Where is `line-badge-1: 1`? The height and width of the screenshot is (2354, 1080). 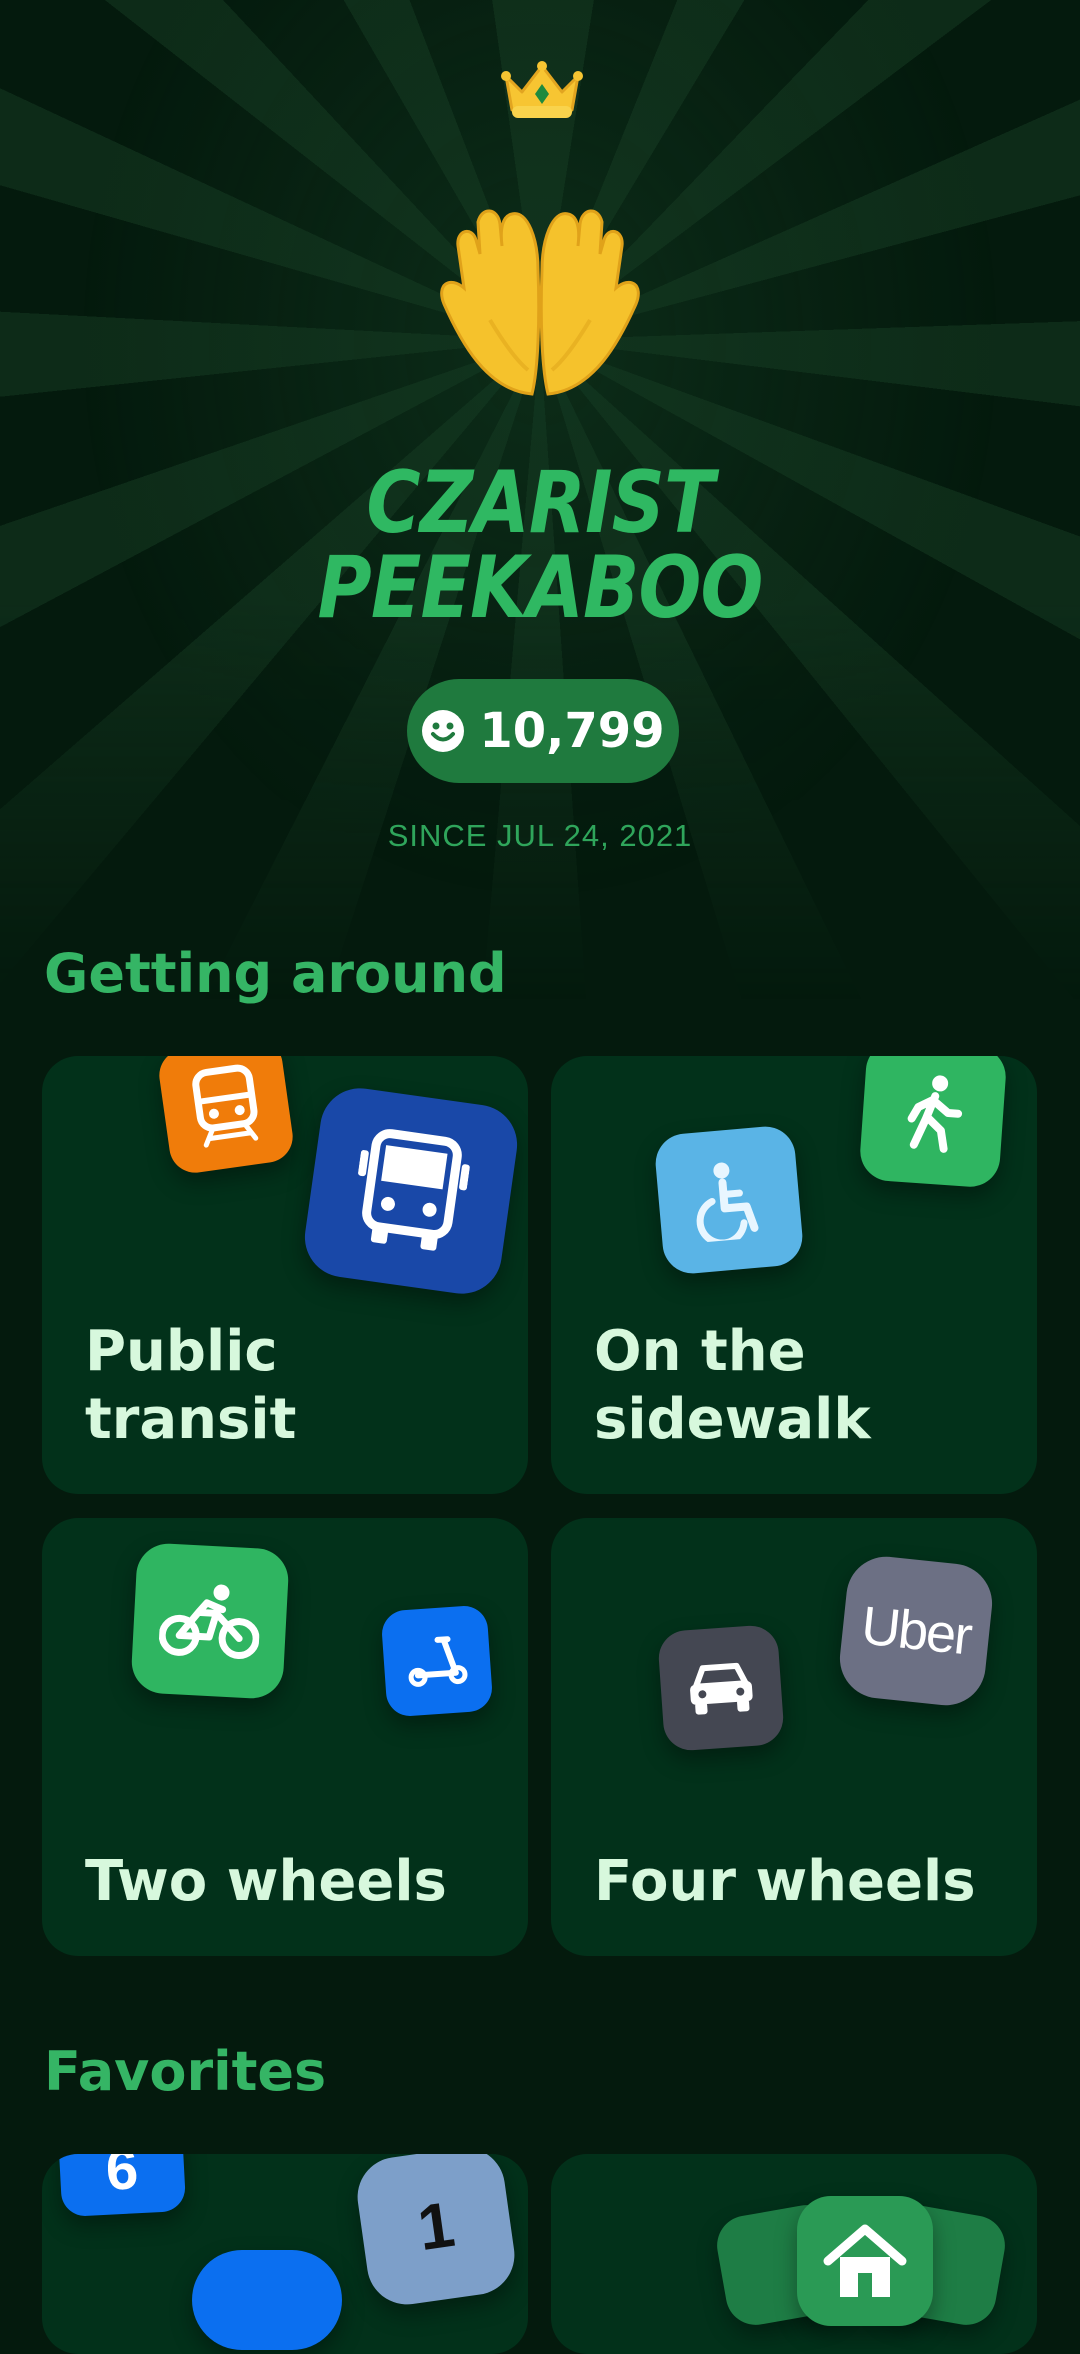
line-badge-1: 1 is located at coordinates (436, 2232).